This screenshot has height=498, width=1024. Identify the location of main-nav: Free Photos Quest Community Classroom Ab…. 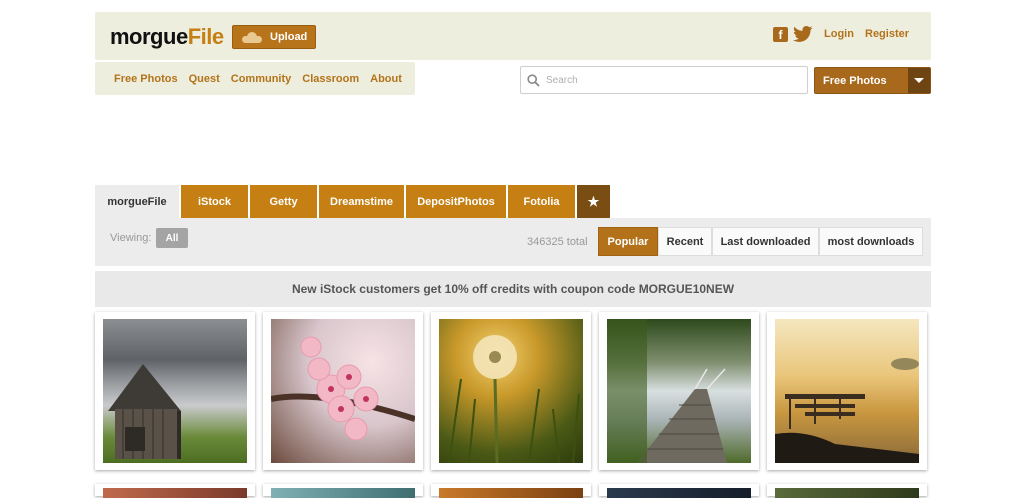
(255, 78).